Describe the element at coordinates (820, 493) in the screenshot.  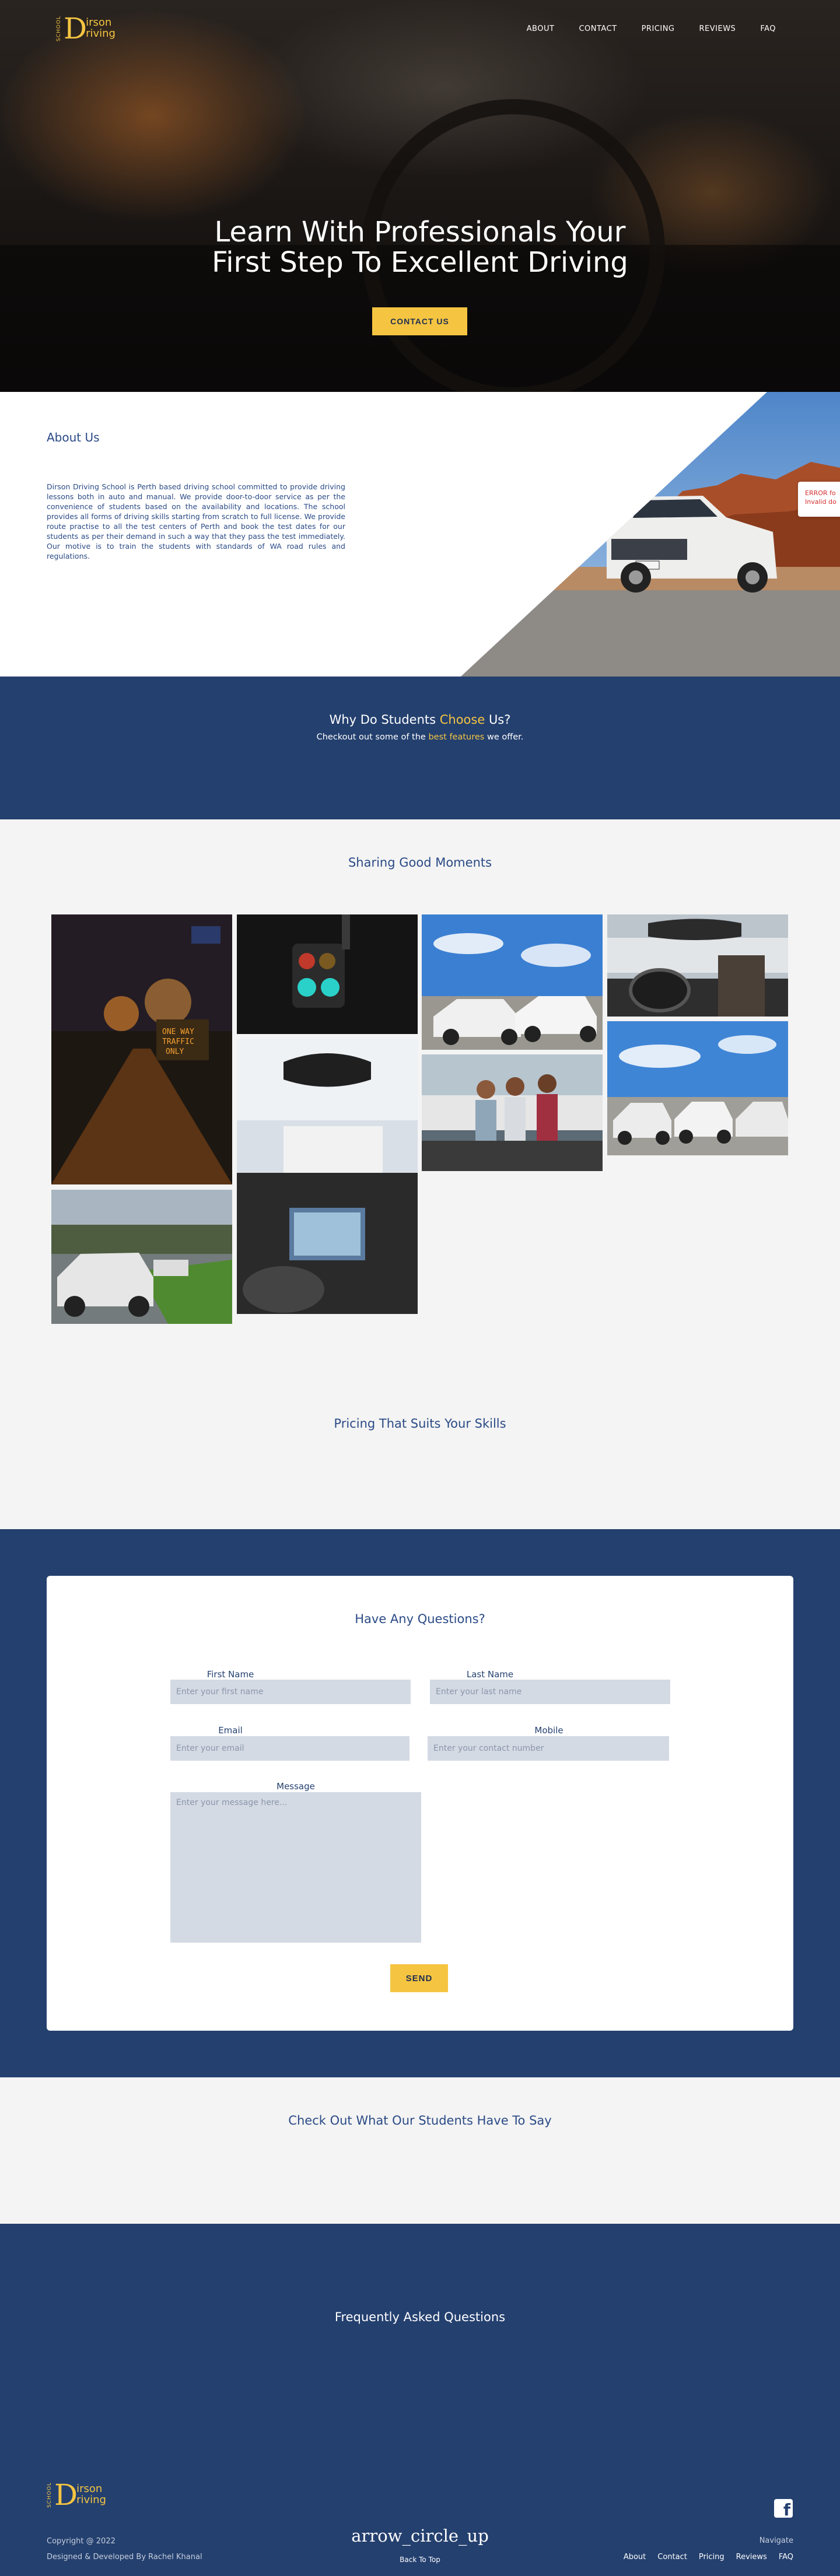
I see `error-text-1: ERROR fo` at that location.